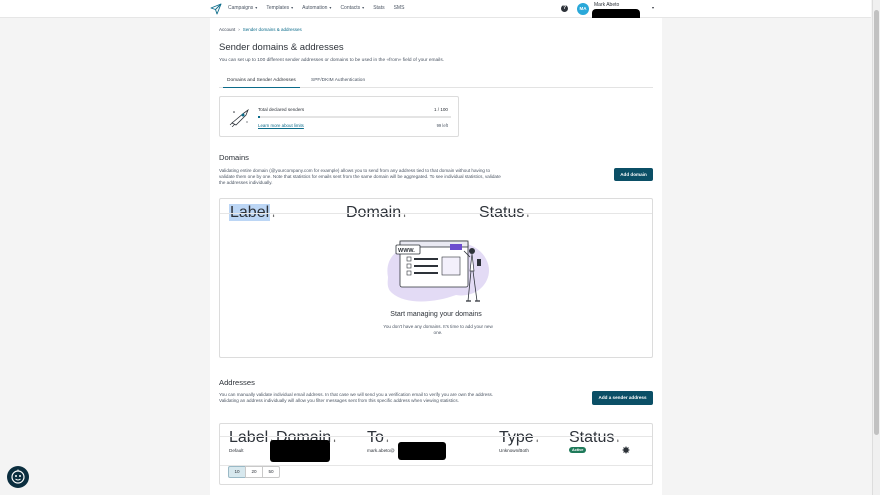 This screenshot has width=880, height=495. I want to click on status-badge: Active, so click(578, 450).